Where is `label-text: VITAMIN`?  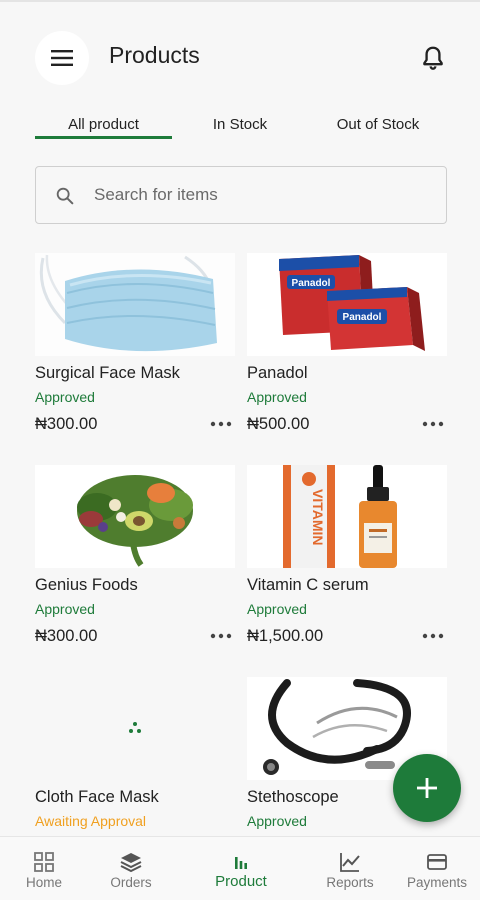
label-text: VITAMIN is located at coordinates (318, 517).